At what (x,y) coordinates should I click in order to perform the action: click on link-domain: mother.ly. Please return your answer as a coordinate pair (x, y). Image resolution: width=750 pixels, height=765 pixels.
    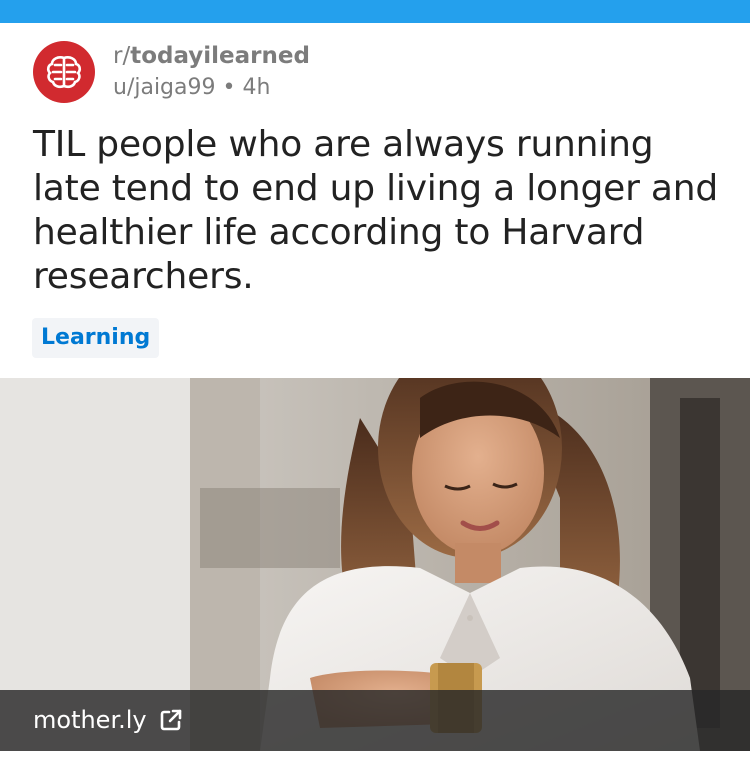
    Looking at the image, I should click on (90, 720).